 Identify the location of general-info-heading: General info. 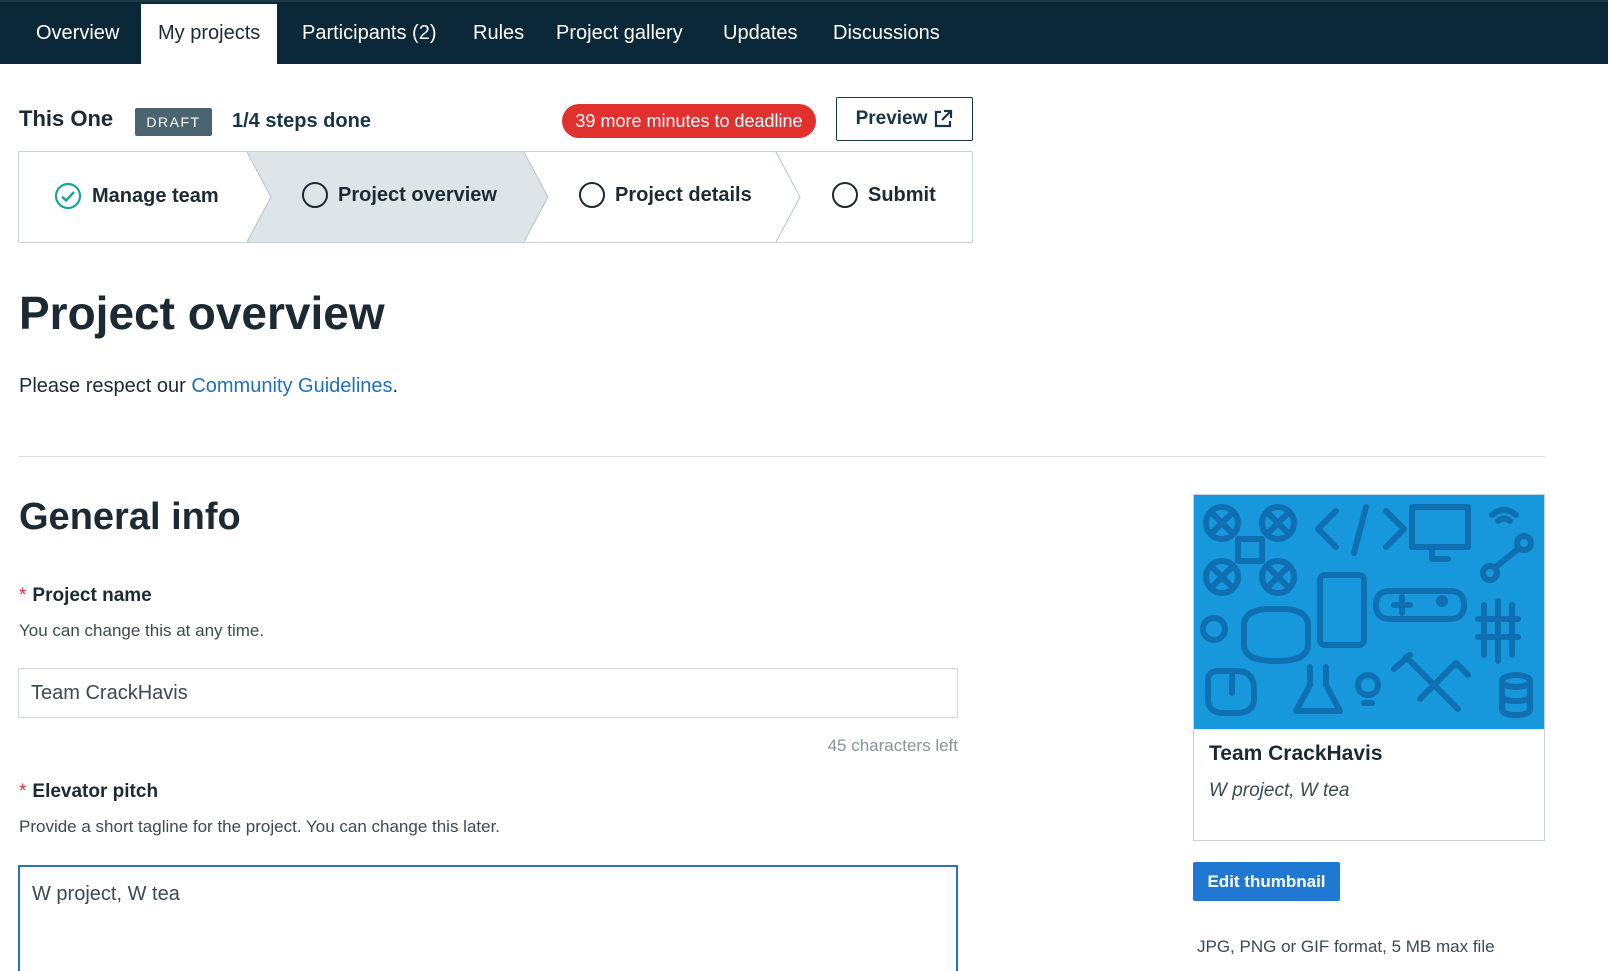
(130, 517).